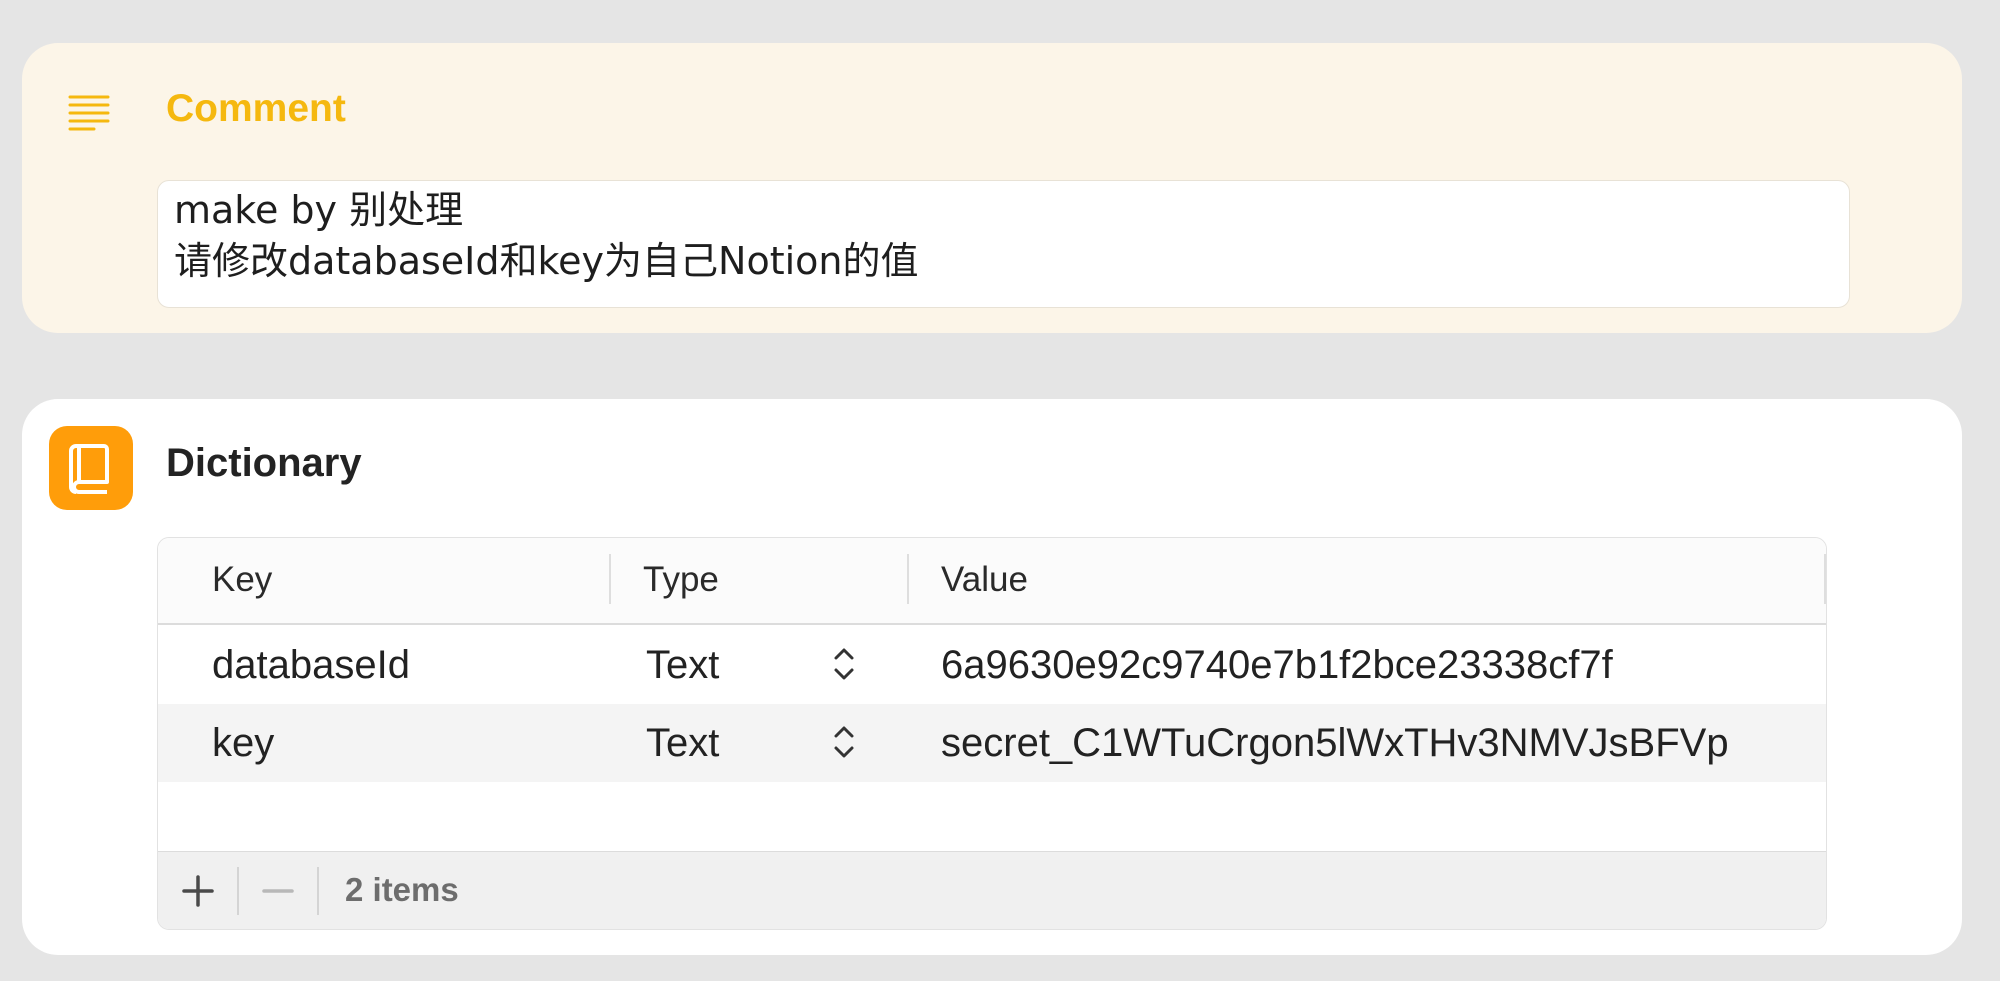 The image size is (2000, 981). I want to click on comment-title: Comment, so click(256, 108).